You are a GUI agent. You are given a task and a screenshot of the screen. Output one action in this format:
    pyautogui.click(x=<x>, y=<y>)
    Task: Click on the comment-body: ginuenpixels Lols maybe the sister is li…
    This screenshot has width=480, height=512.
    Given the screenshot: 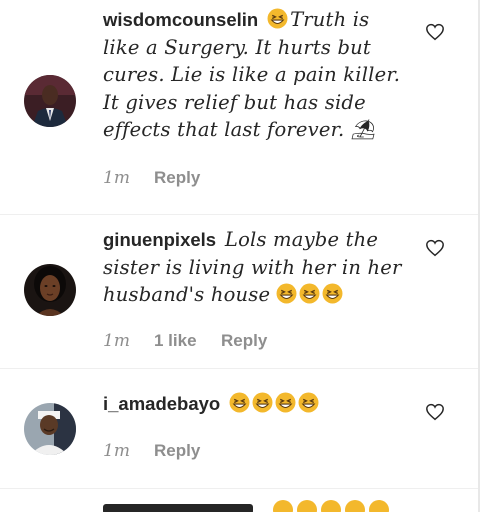 What is the action you would take?
    pyautogui.click(x=253, y=267)
    